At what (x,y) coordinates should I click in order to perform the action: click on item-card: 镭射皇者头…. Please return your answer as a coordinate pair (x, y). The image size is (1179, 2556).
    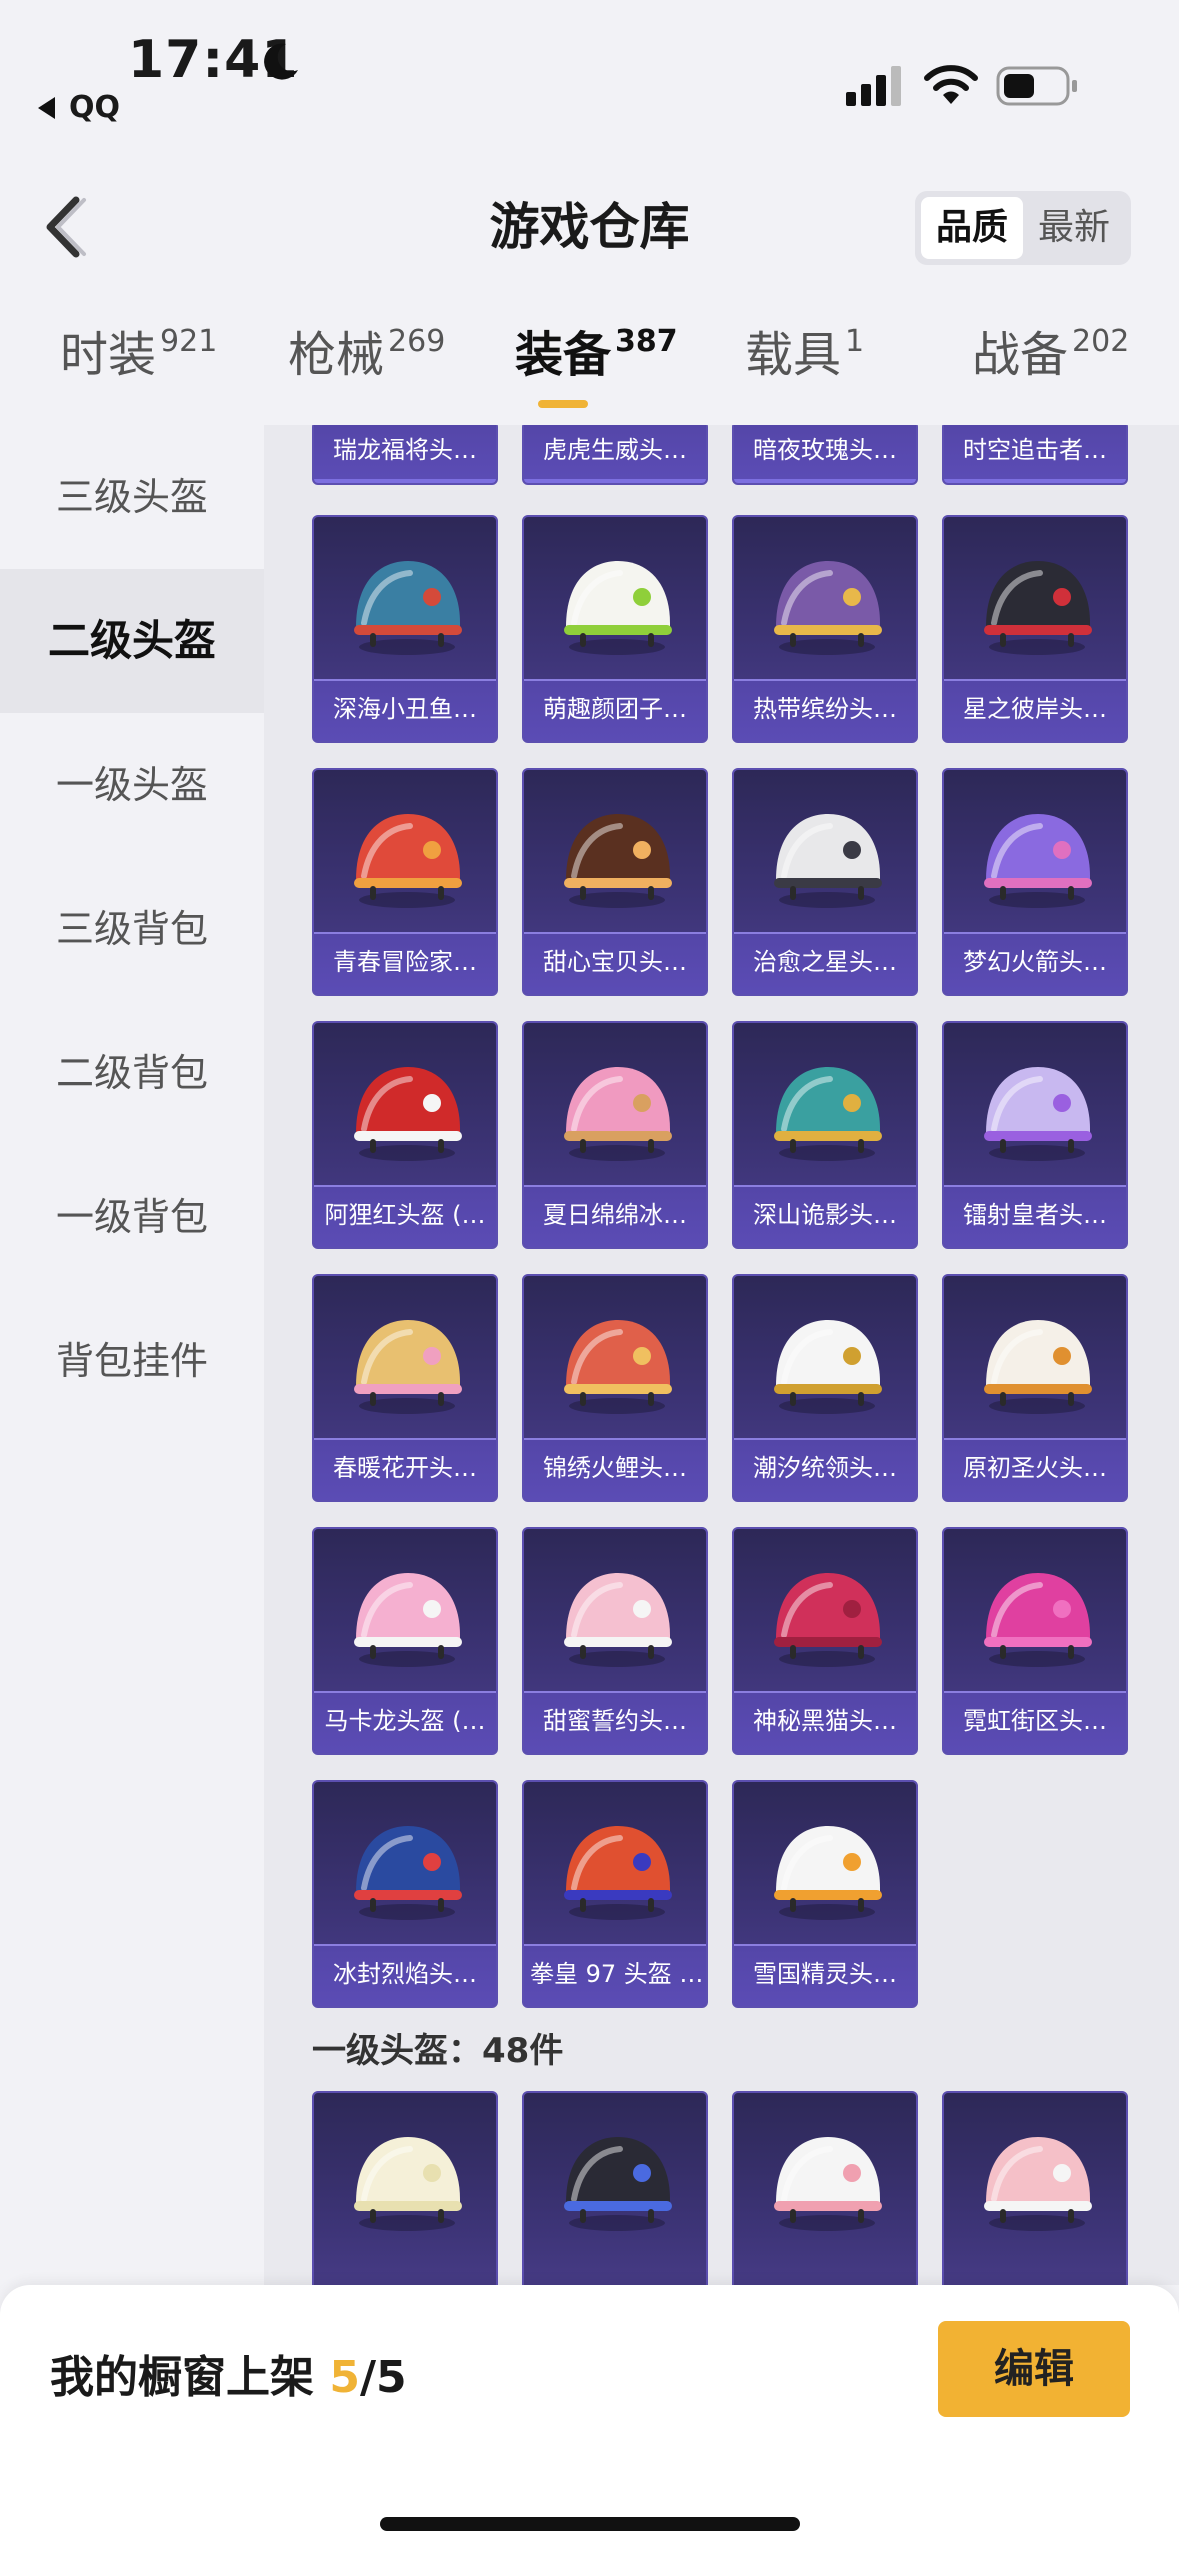
    Looking at the image, I should click on (1035, 1135).